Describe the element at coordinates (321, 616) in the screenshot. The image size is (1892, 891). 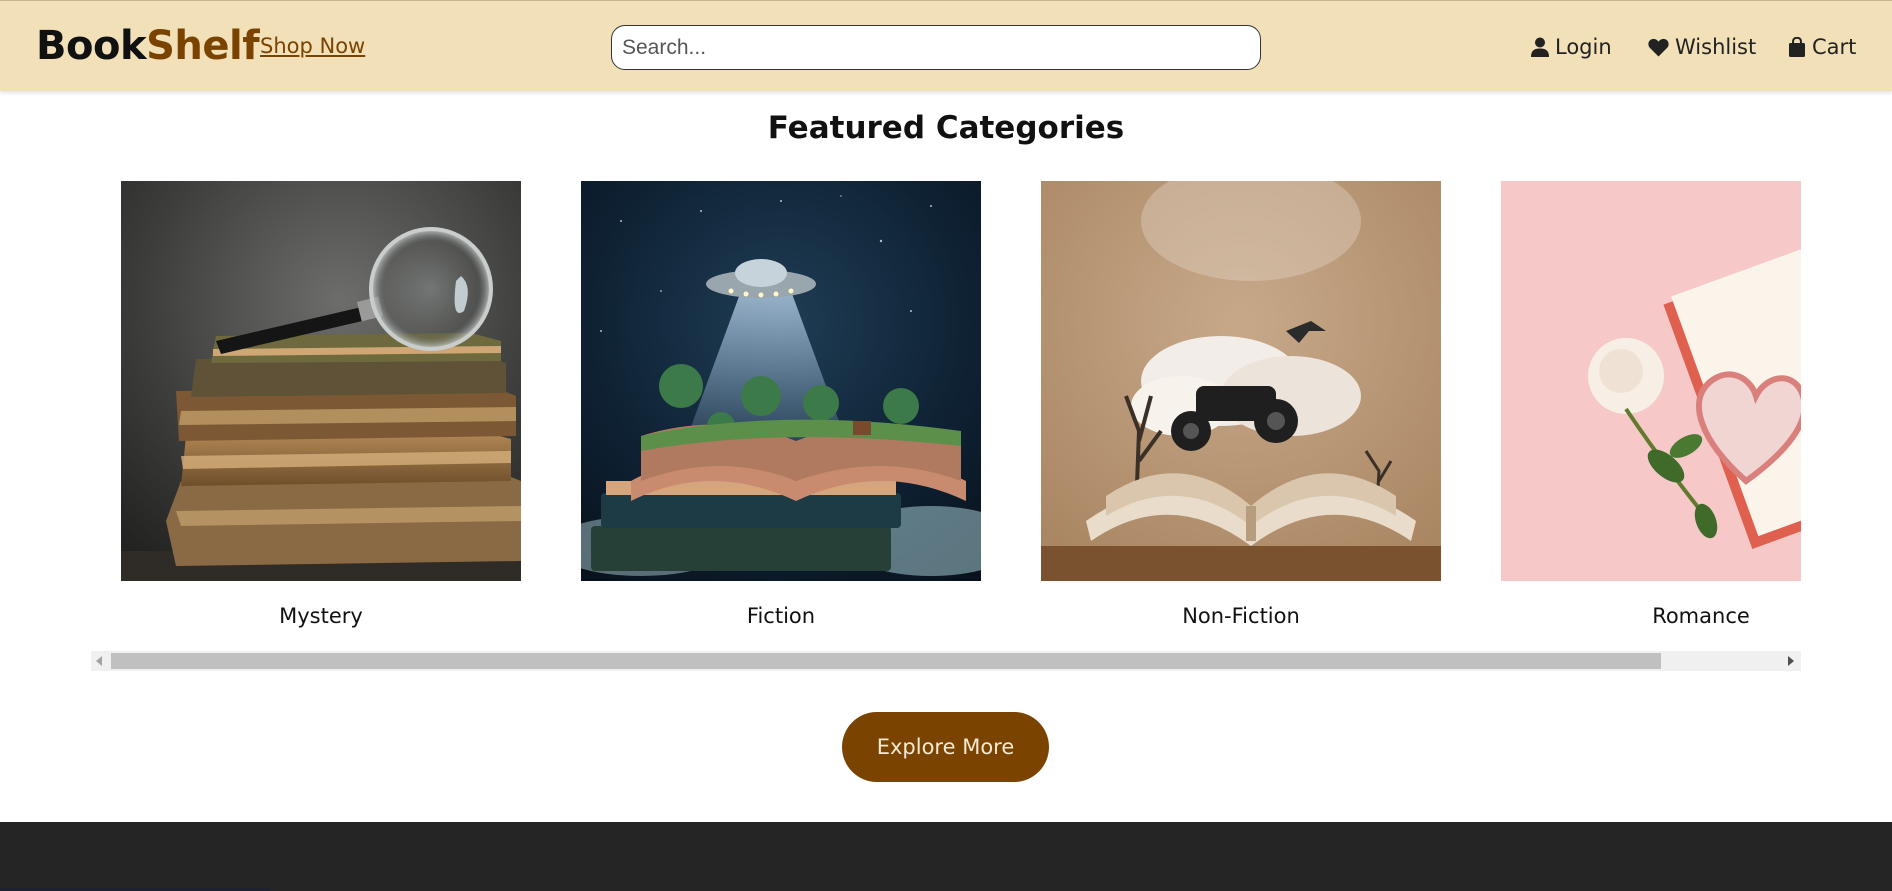
I see `category-label: Mystery` at that location.